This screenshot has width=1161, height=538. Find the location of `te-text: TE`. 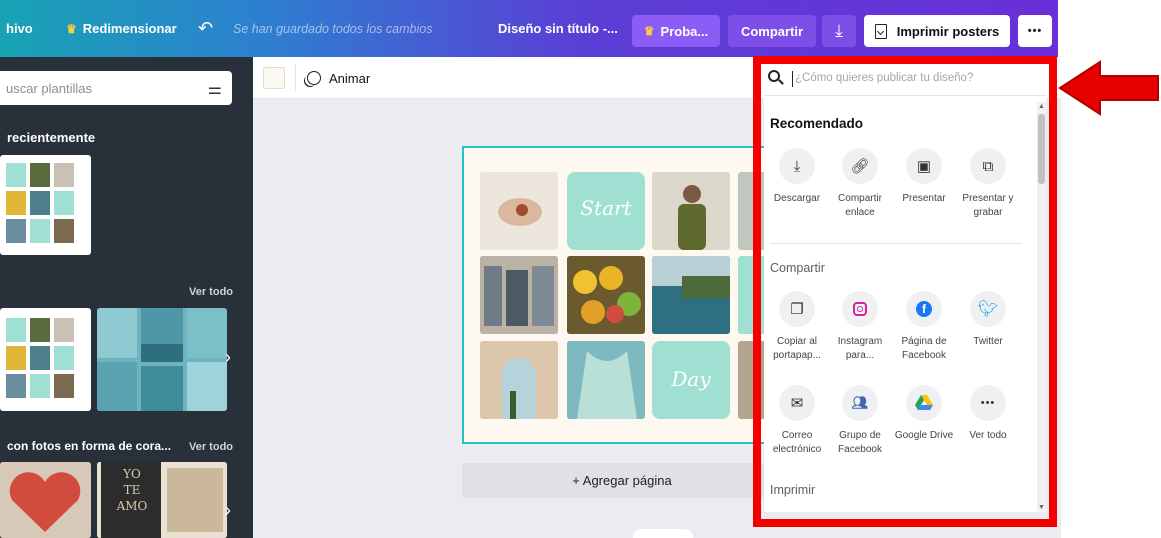

te-text: TE is located at coordinates (132, 490).